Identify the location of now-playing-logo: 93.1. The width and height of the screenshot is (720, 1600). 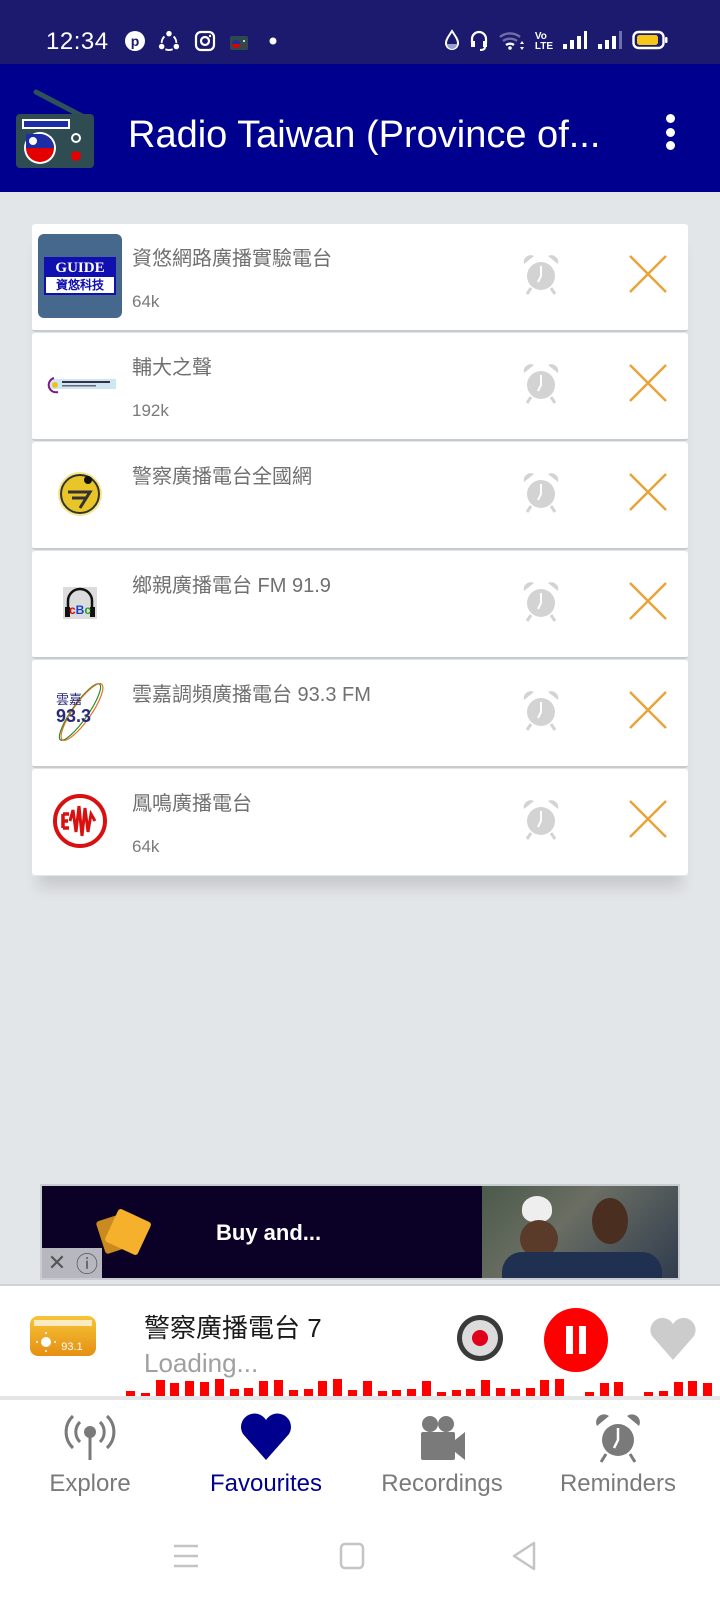
(63, 1336).